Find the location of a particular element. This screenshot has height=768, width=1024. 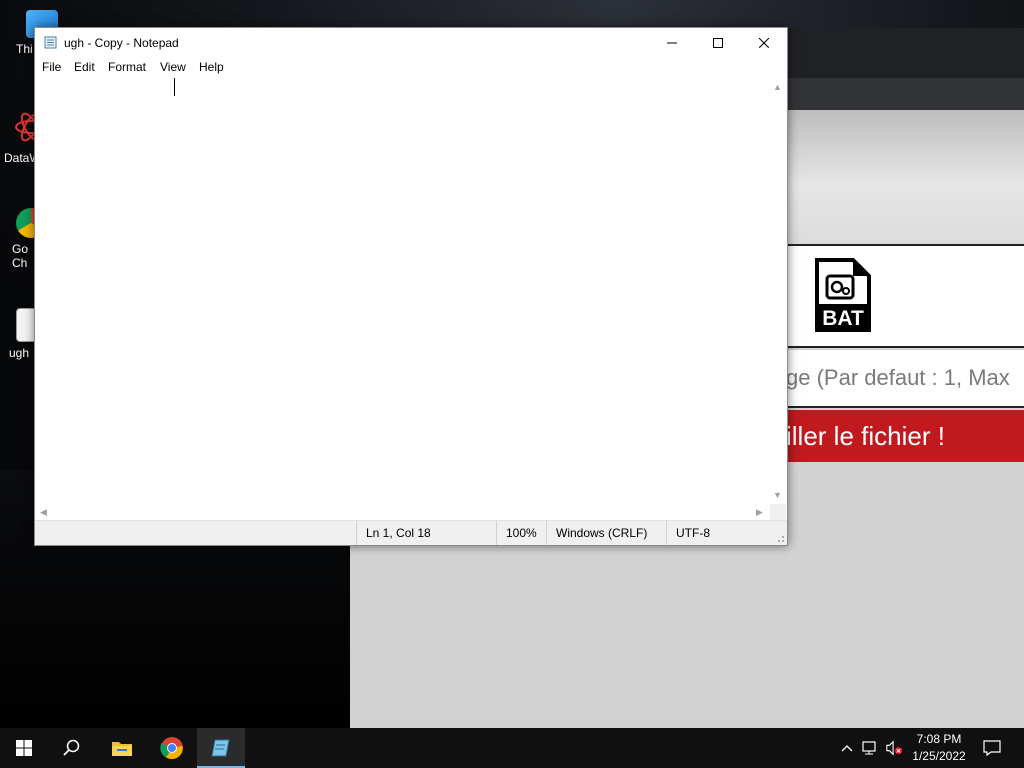

taskbar-file-explorer is located at coordinates (122, 748).